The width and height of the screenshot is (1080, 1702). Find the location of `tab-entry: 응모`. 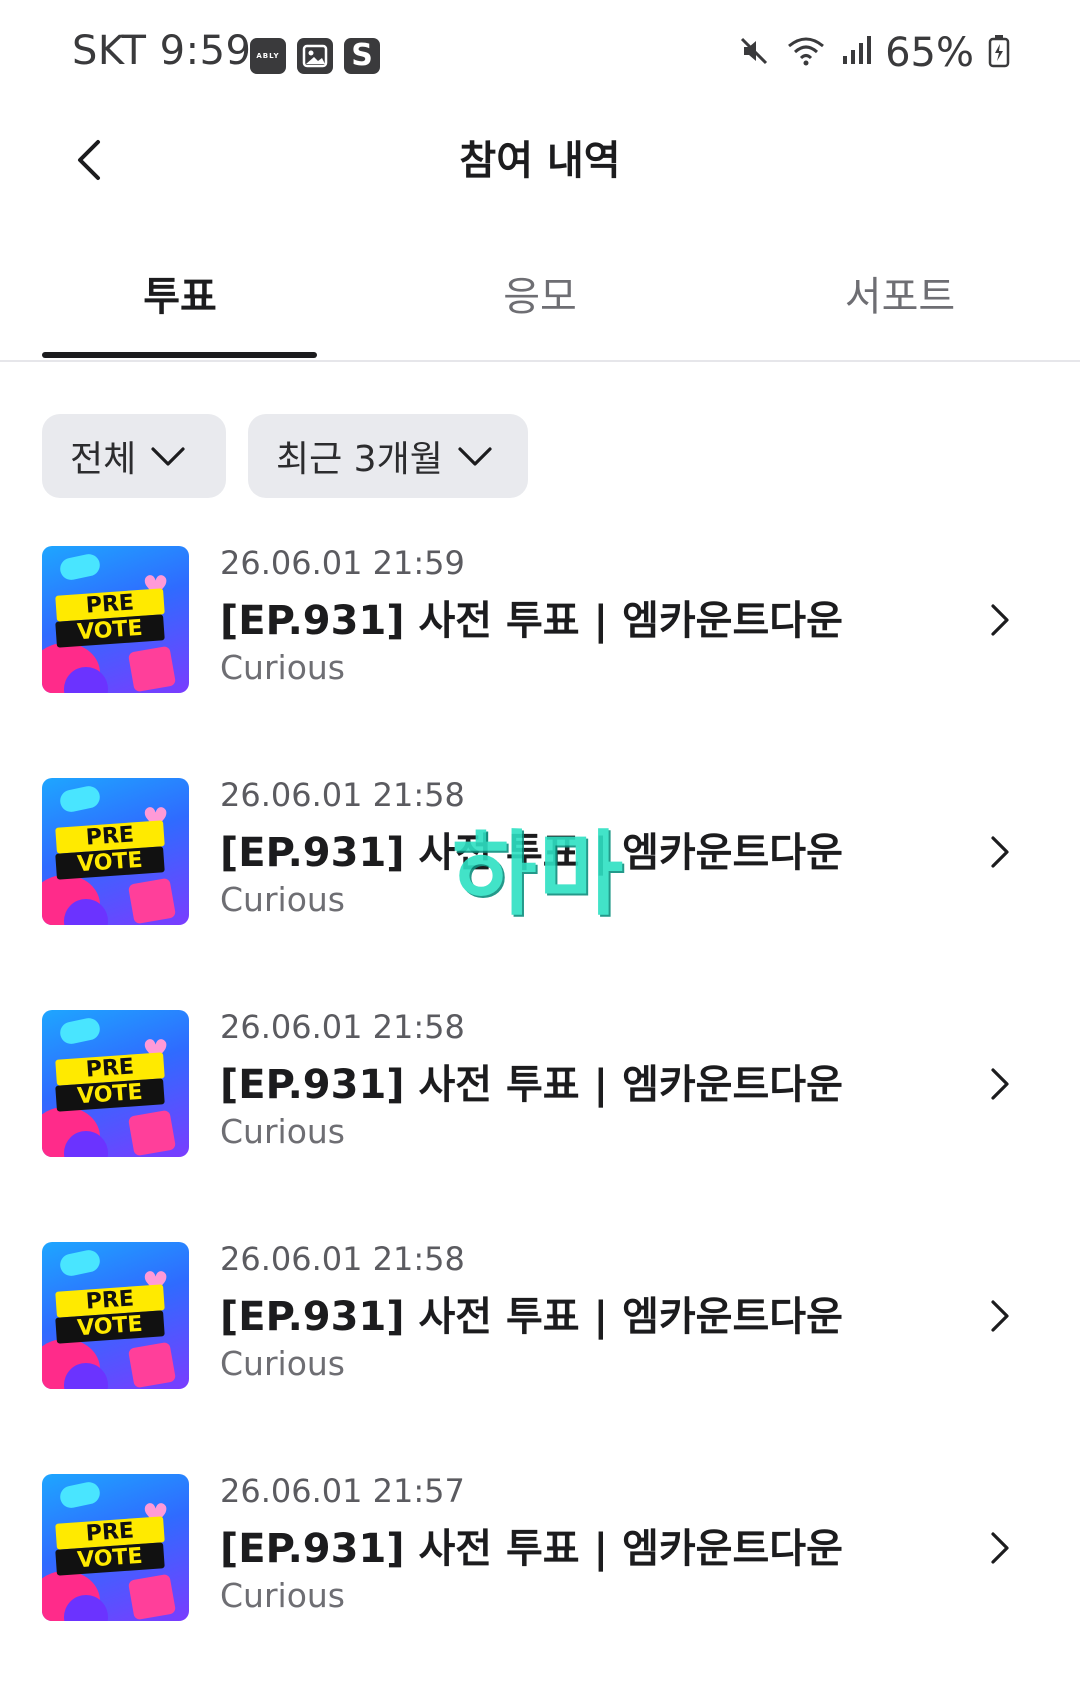

tab-entry: 응모 is located at coordinates (540, 299).